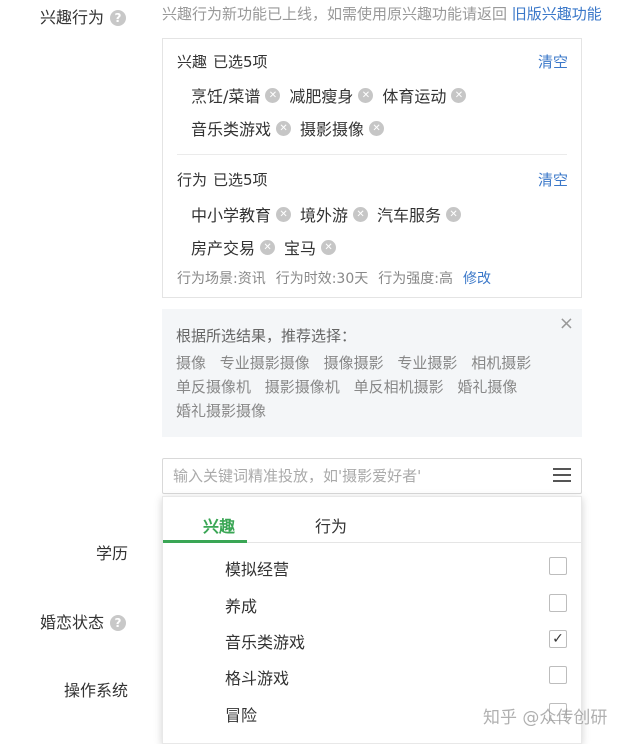 The height and width of the screenshot is (744, 640). I want to click on recommendation-item: 专业摄影, so click(427, 363).